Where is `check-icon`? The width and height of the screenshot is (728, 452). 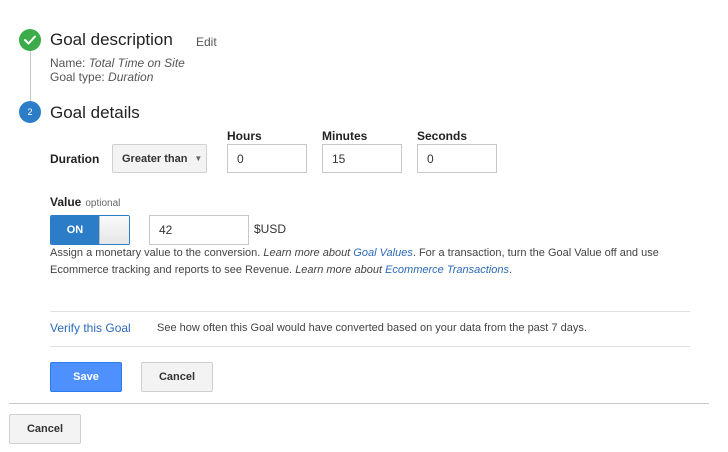 check-icon is located at coordinates (30, 40).